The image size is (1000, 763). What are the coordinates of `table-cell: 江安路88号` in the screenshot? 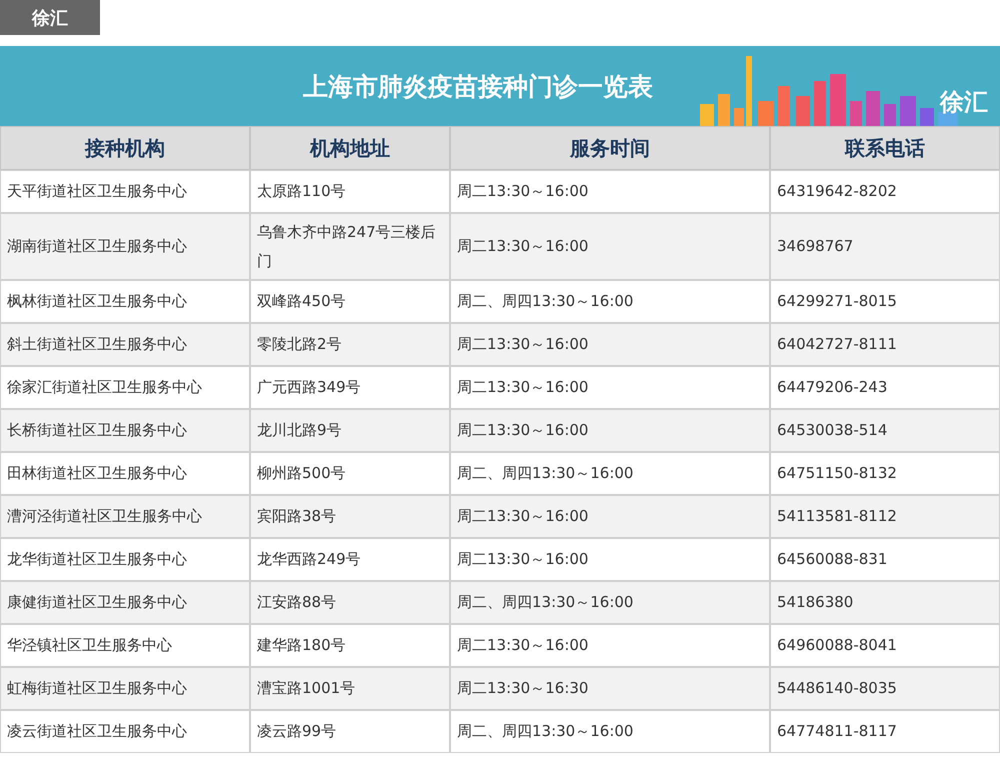 It's located at (350, 602).